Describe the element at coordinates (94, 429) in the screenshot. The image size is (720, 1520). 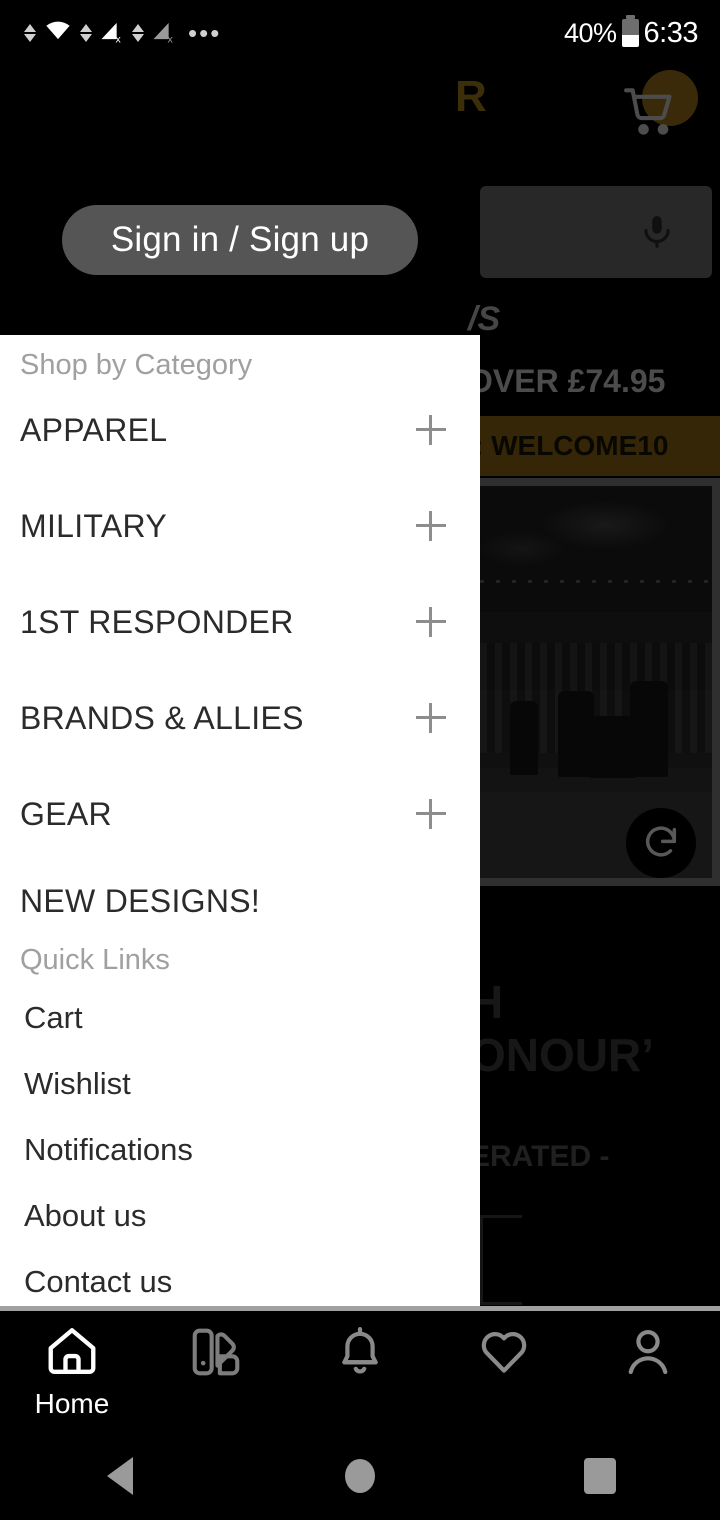
I see `category-label: APPAREL` at that location.